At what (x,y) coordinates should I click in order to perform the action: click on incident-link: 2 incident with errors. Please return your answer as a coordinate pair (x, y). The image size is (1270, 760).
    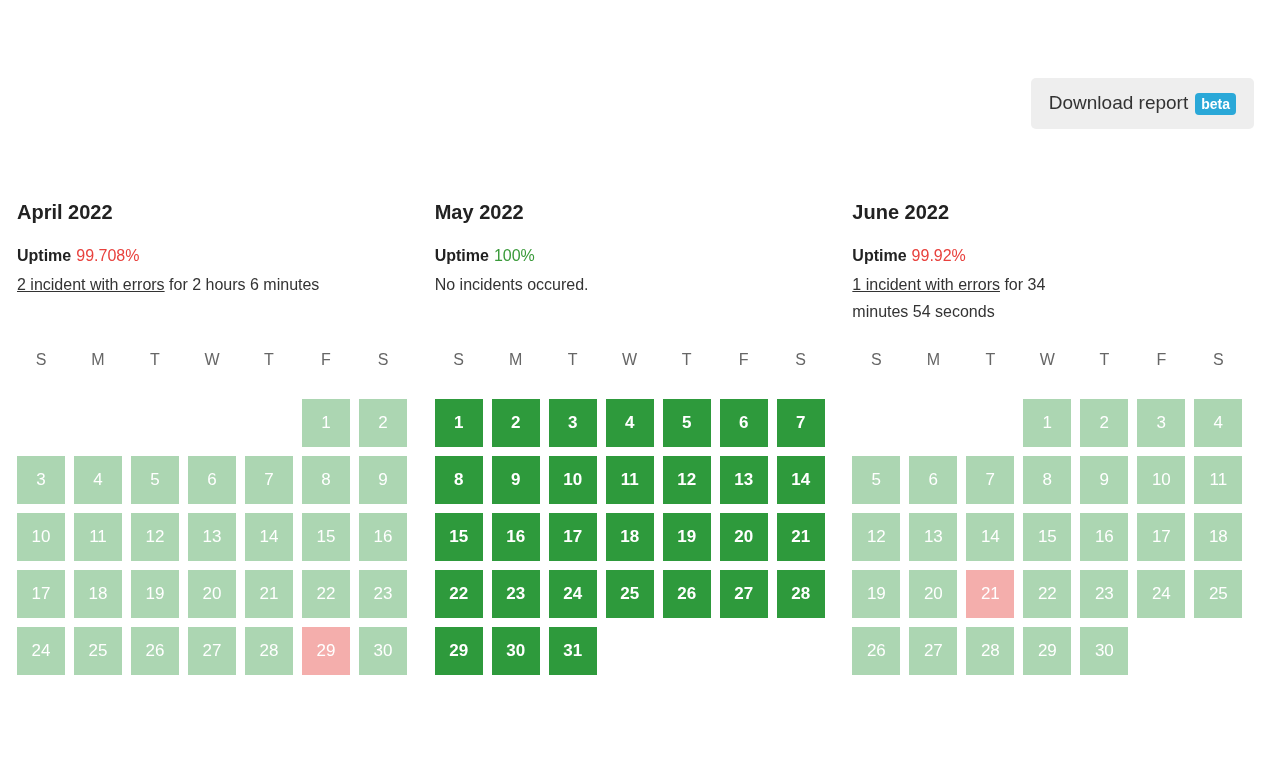
    Looking at the image, I should click on (91, 284).